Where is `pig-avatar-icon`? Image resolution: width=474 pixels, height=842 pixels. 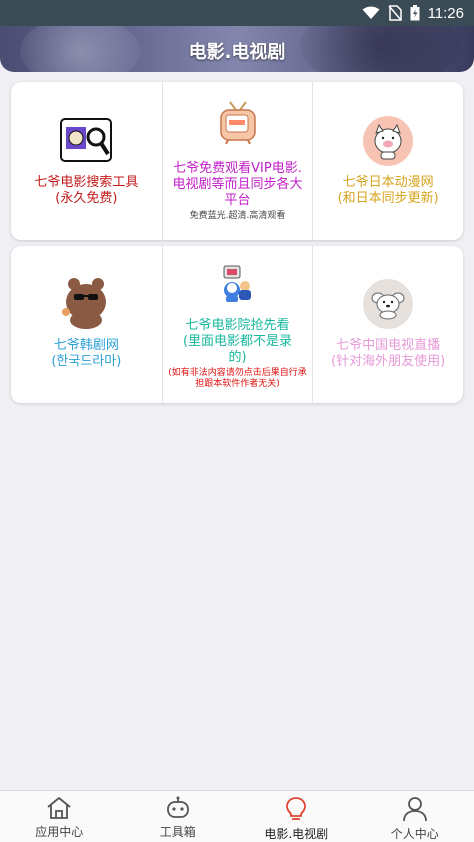
pig-avatar-icon is located at coordinates (388, 143).